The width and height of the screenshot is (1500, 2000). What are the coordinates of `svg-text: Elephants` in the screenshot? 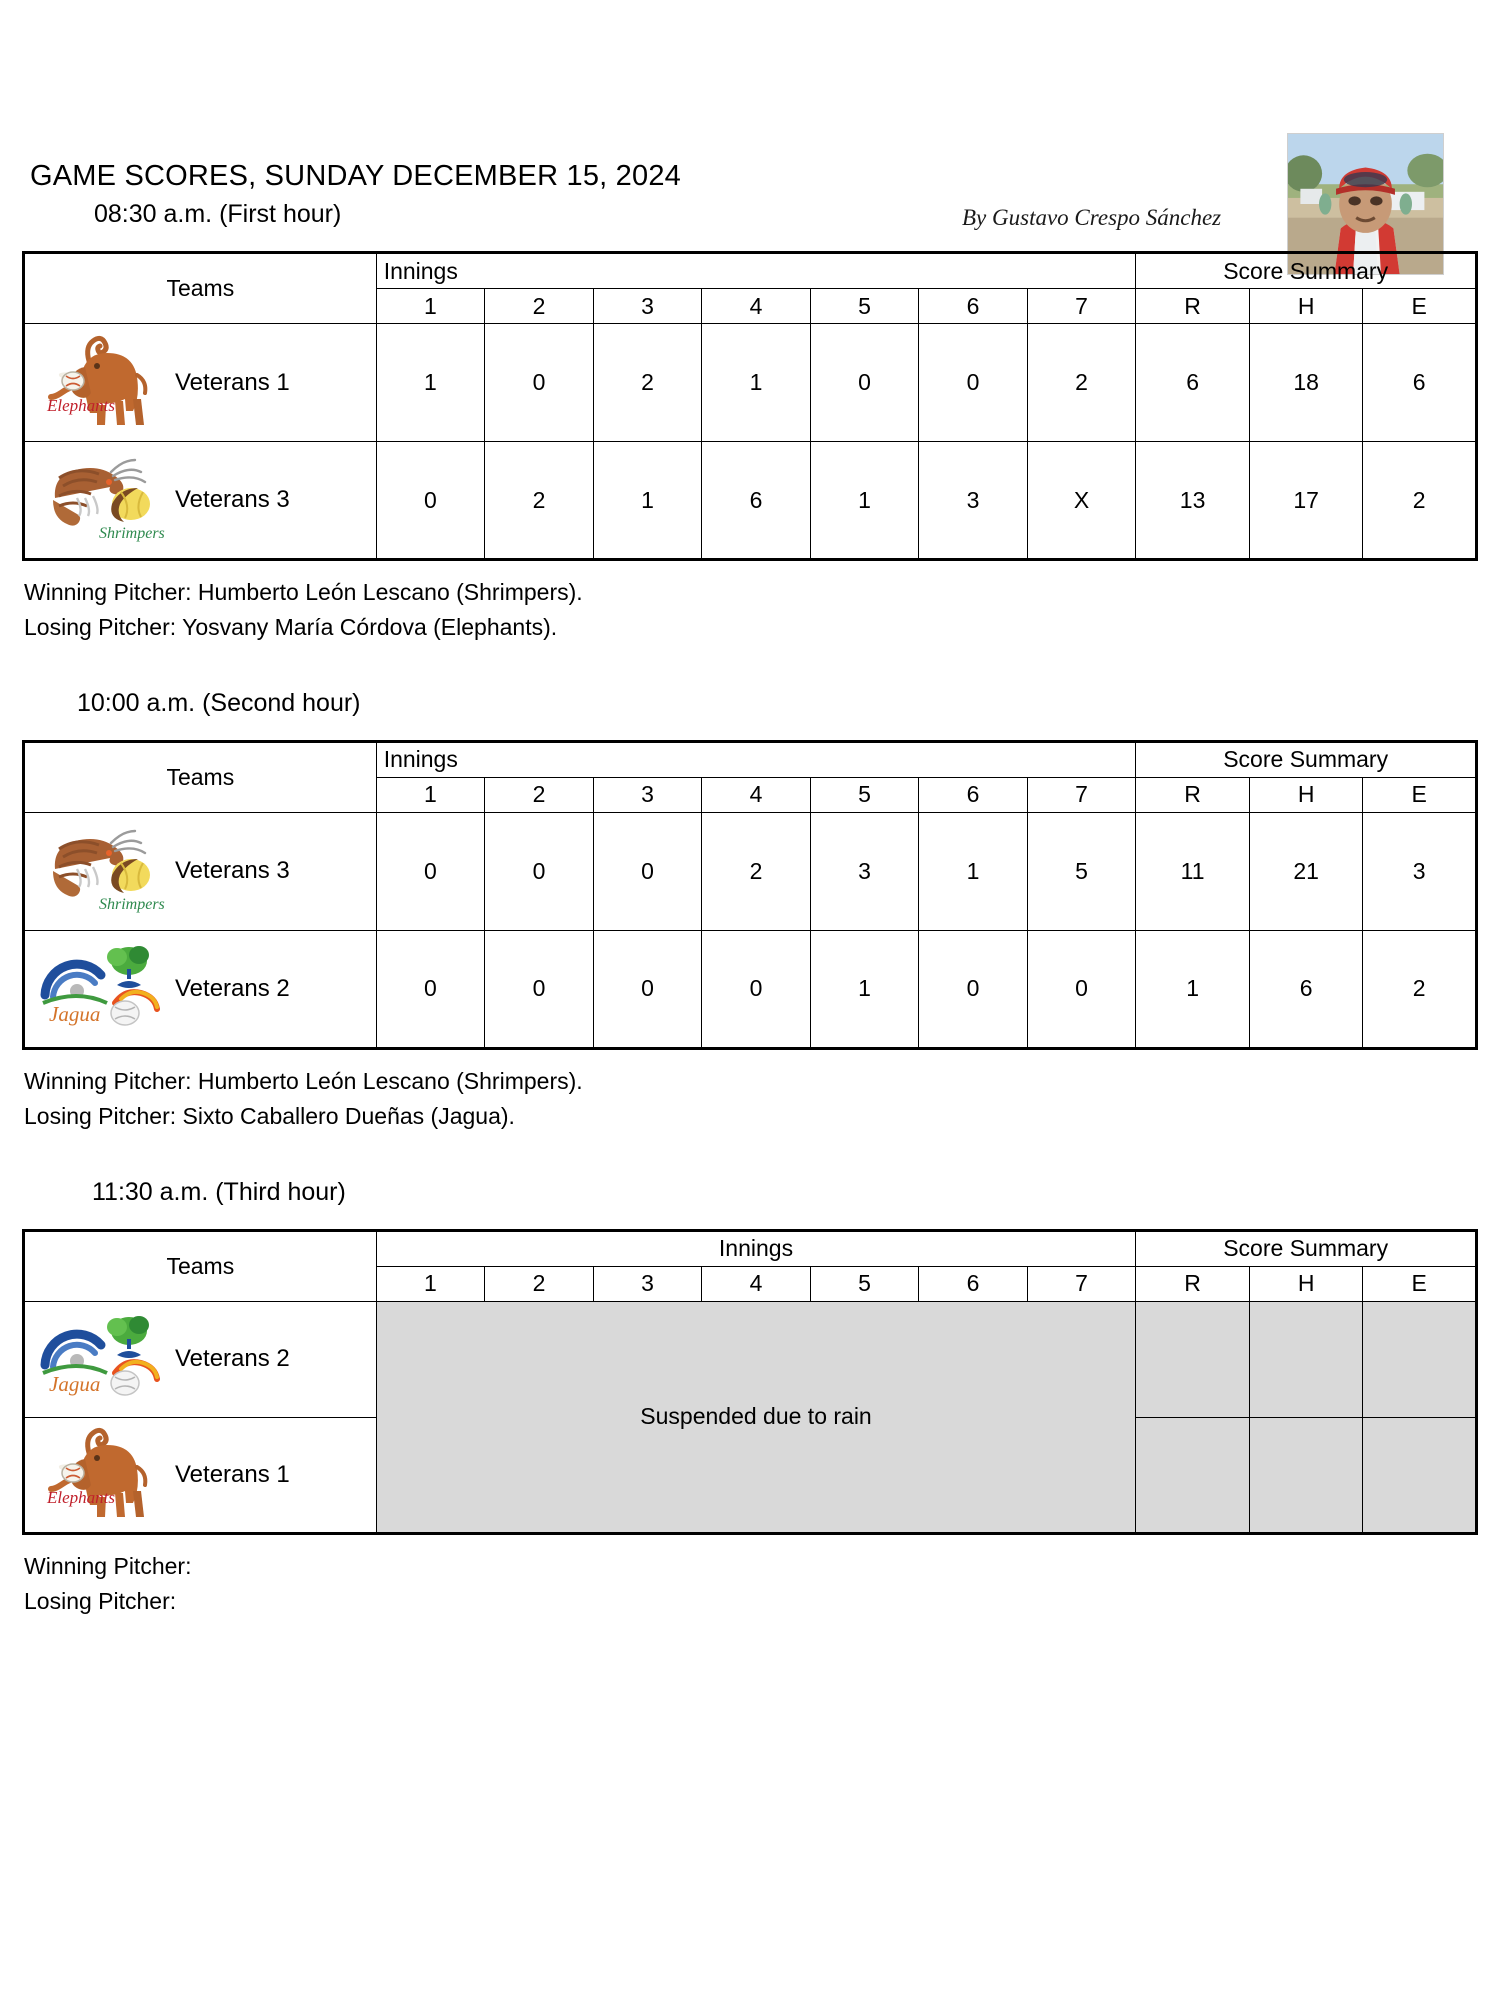 It's located at (80, 405).